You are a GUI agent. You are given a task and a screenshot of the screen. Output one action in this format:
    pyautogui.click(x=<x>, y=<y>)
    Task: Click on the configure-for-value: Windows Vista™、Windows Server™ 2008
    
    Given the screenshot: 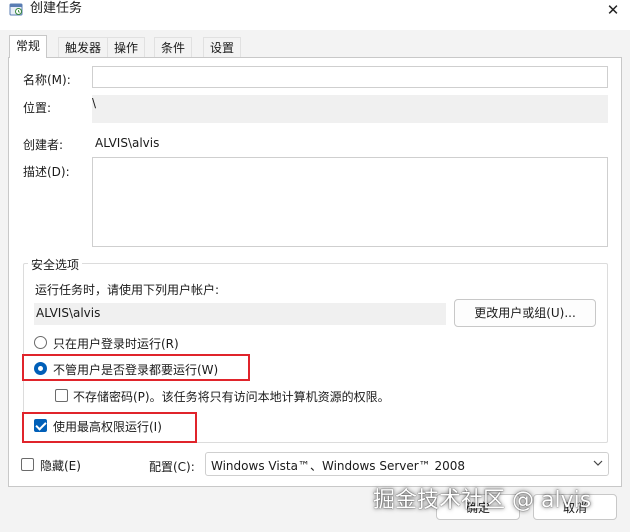 What is the action you would take?
    pyautogui.click(x=338, y=466)
    